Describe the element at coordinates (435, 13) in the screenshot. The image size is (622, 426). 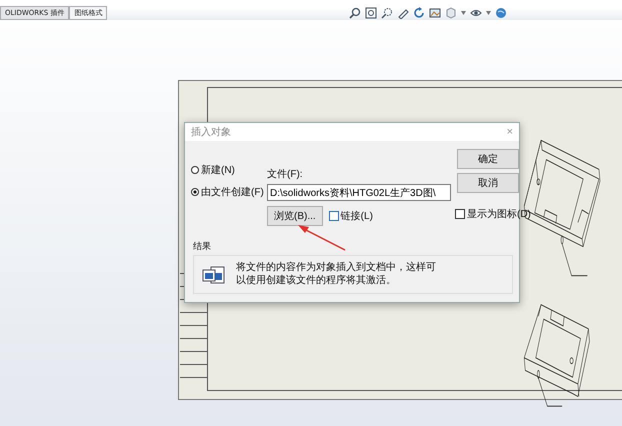
I see `image-icon` at that location.